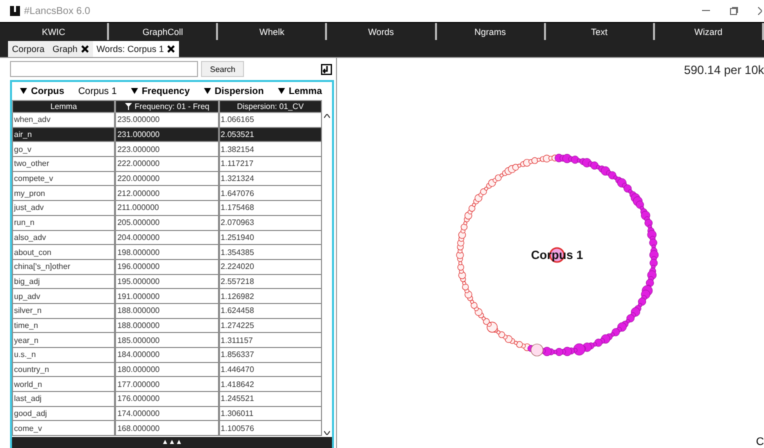 The image size is (764, 448). Describe the element at coordinates (97, 91) in the screenshot. I see `filter-value: Corpus 1` at that location.